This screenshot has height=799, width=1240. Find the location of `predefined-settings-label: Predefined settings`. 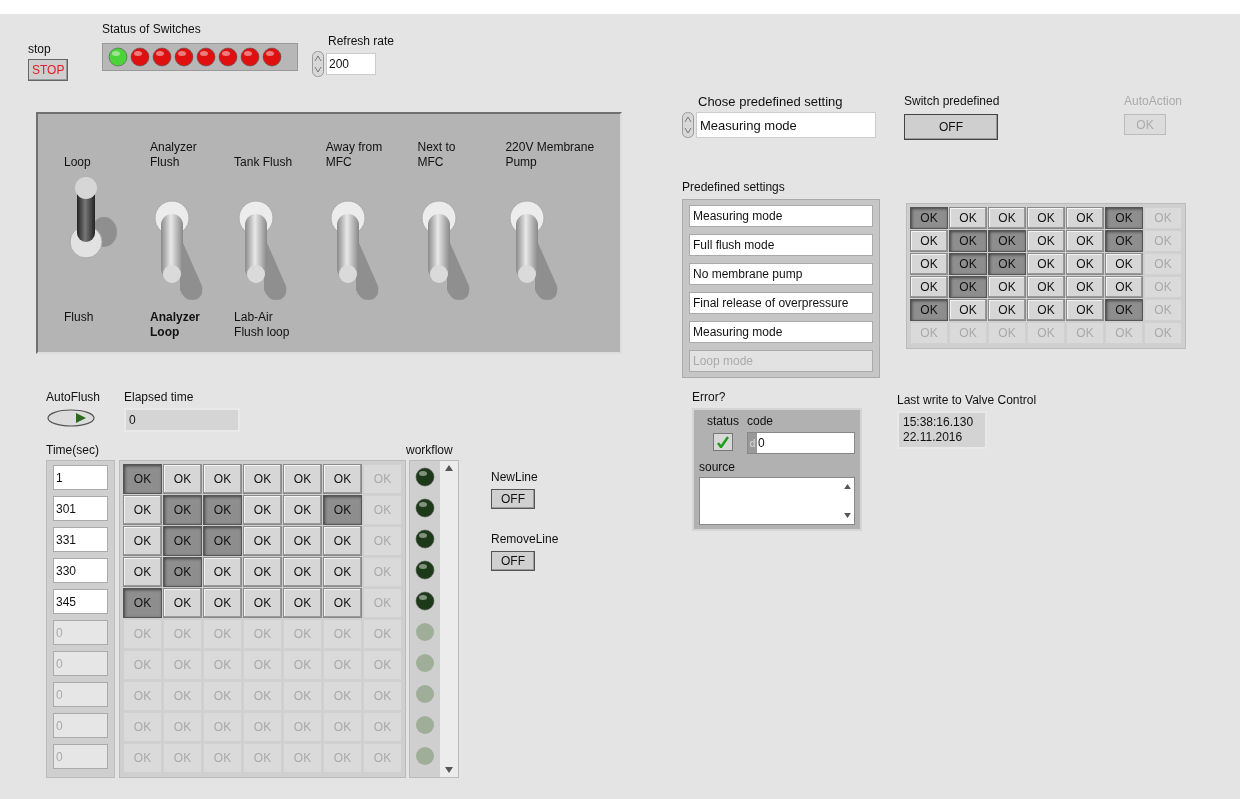

predefined-settings-label: Predefined settings is located at coordinates (734, 187).